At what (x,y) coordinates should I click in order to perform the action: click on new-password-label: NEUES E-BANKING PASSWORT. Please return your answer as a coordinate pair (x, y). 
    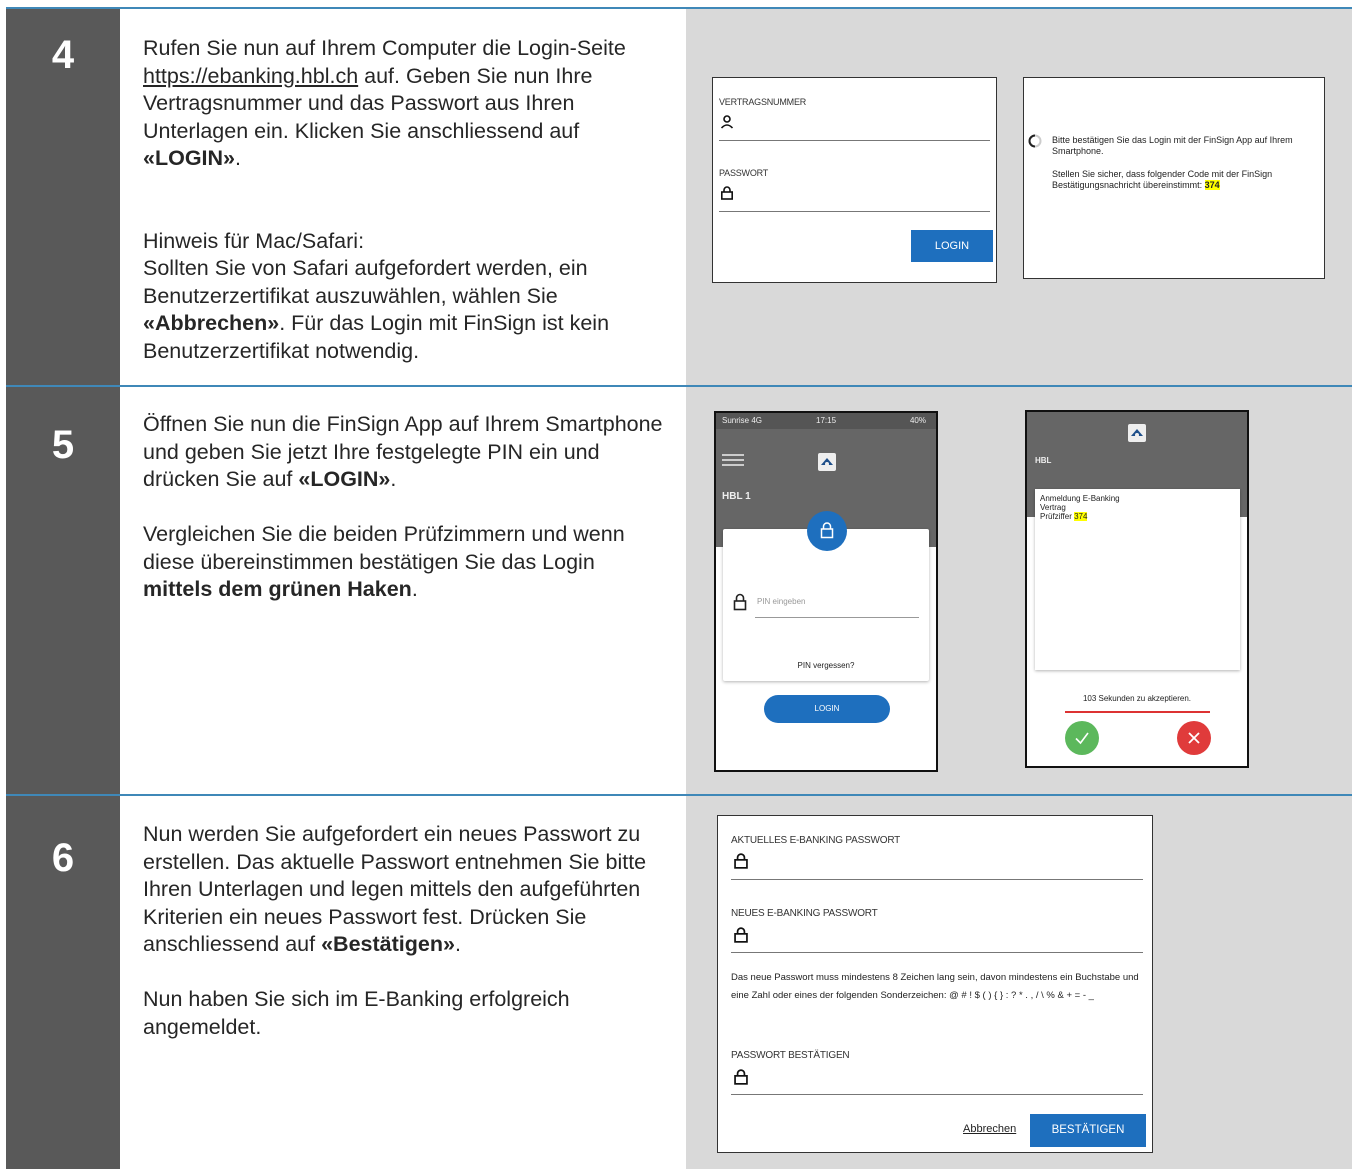
    Looking at the image, I should click on (804, 913).